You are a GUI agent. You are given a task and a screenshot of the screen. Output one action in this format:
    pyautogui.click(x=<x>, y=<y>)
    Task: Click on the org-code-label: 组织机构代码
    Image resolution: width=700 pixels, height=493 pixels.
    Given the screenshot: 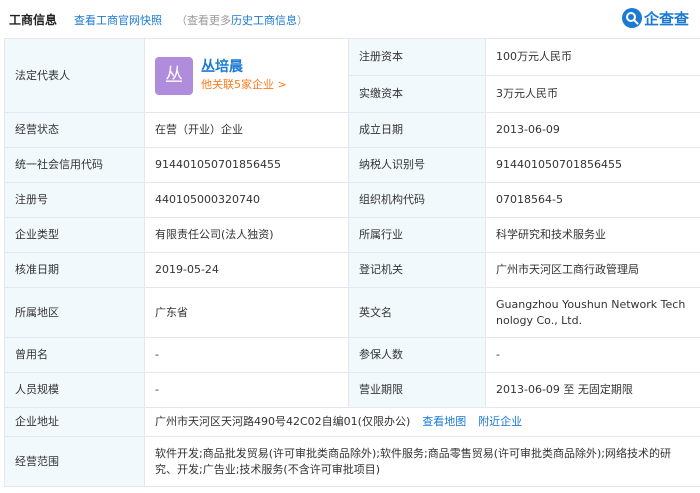 What is the action you would take?
    pyautogui.click(x=417, y=200)
    